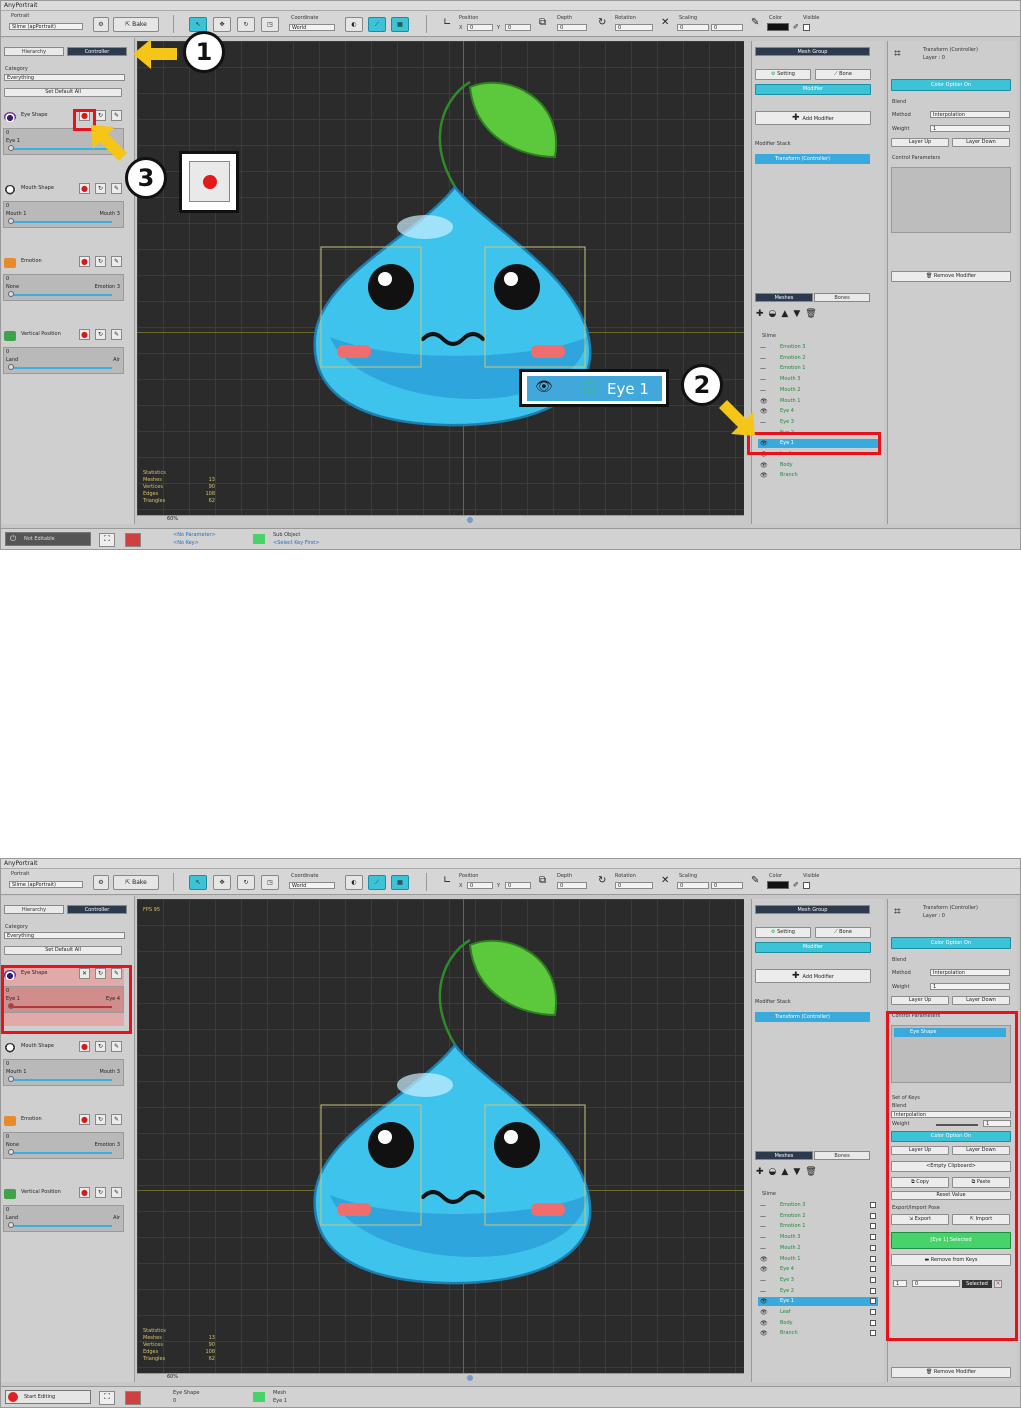  Describe the element at coordinates (796, 27) in the screenshot. I see `eyedropper-icon: ✐` at that location.